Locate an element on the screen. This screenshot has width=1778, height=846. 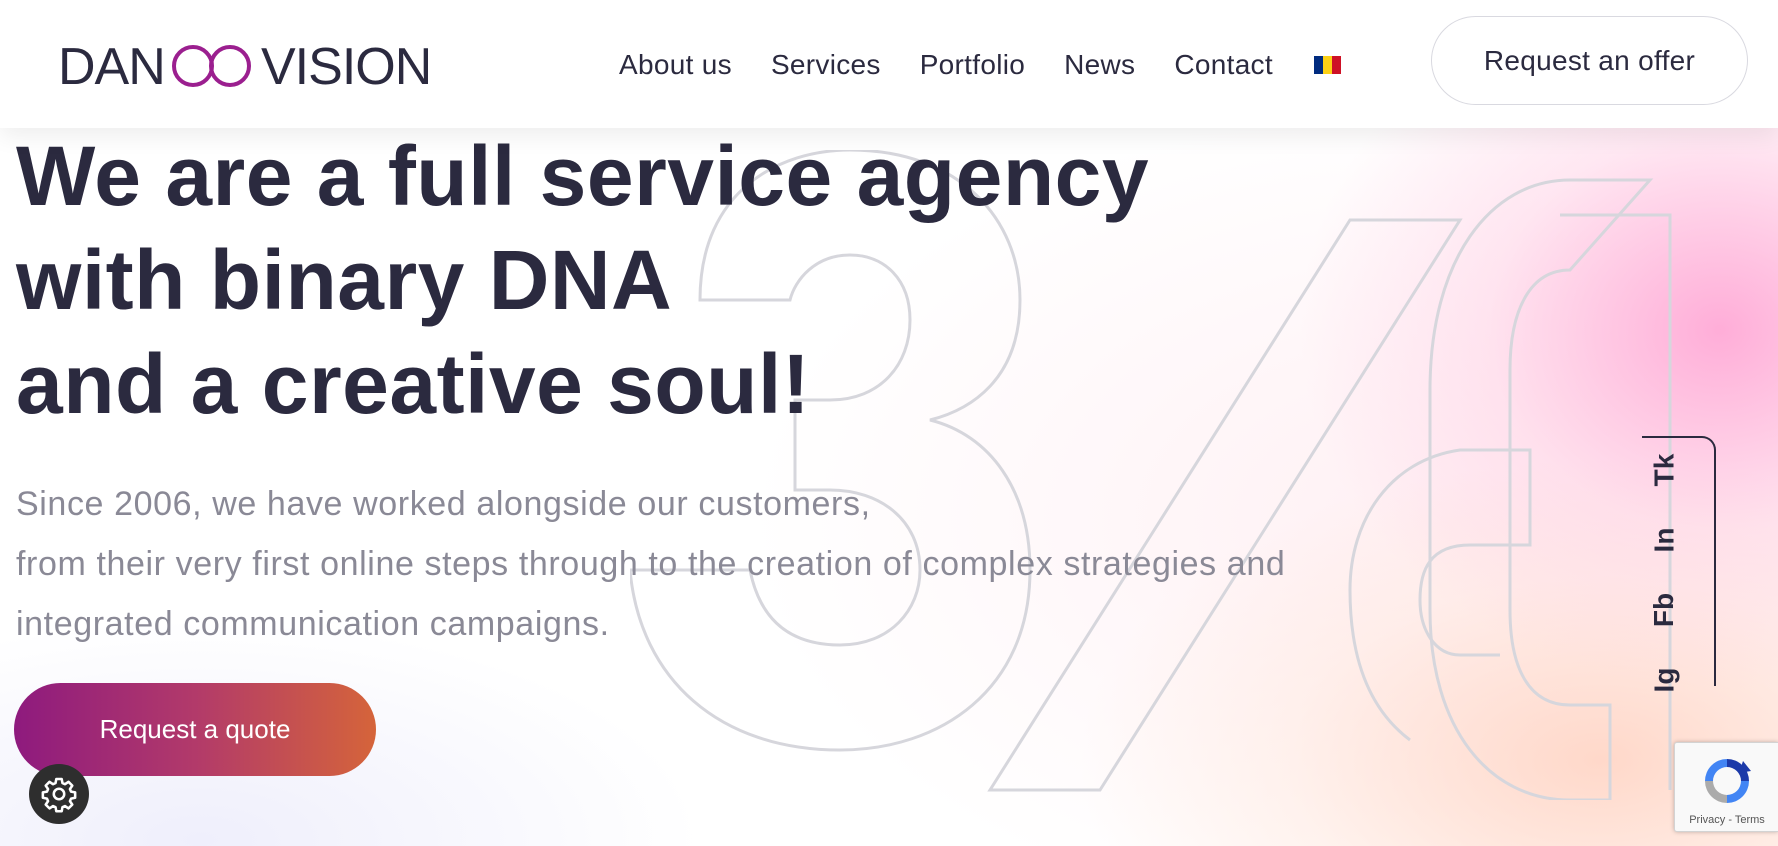
headline-line-1: We are a full service agency is located at coordinates (583, 176).